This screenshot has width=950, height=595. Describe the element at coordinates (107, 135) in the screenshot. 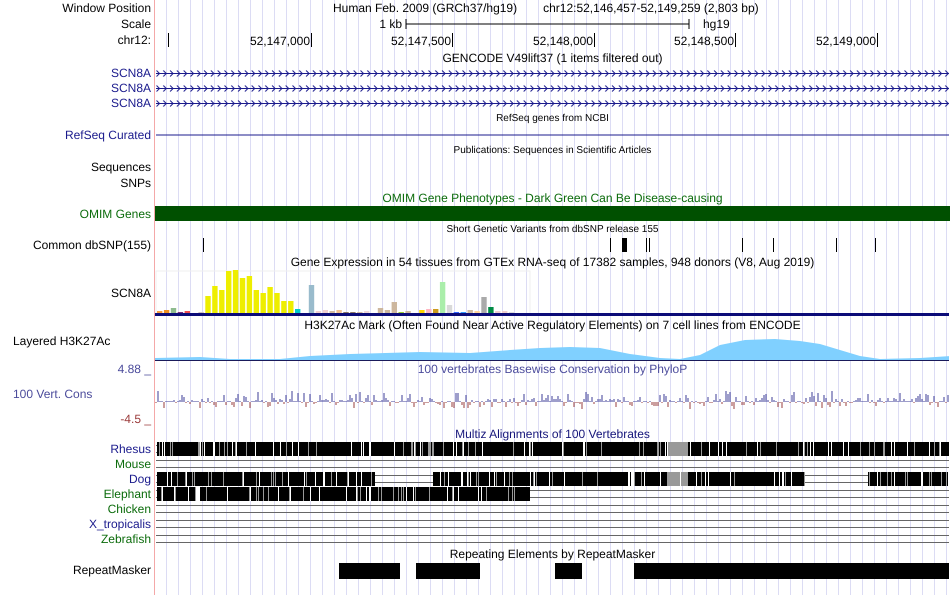

I see `track-label: RefSeq Curated` at that location.